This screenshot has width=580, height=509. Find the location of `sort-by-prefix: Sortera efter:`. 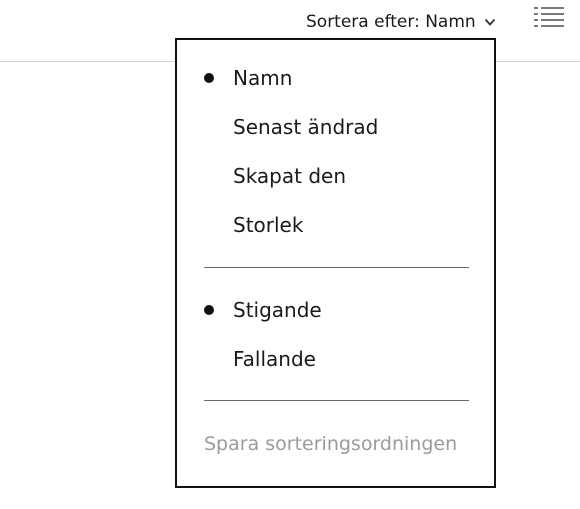

sort-by-prefix: Sortera efter: is located at coordinates (363, 22).